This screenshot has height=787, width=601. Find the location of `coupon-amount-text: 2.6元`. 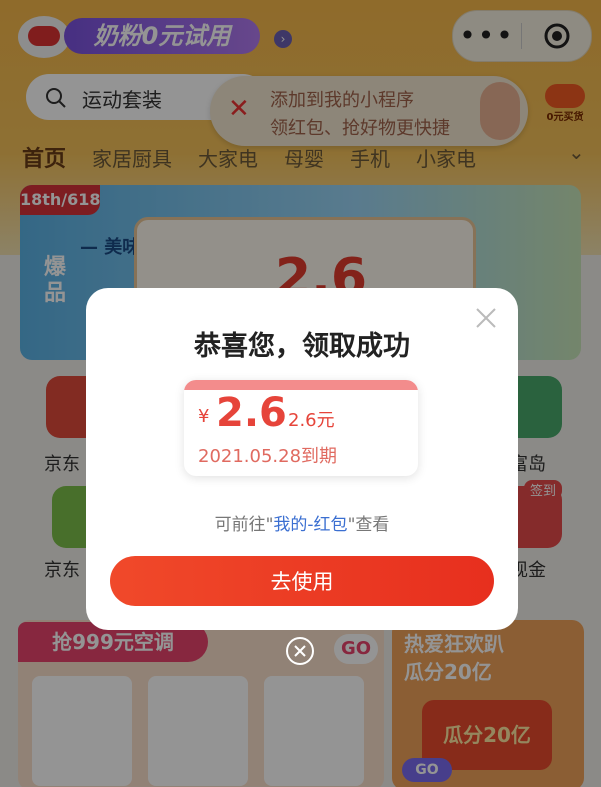

coupon-amount-text: 2.6元 is located at coordinates (311, 420).